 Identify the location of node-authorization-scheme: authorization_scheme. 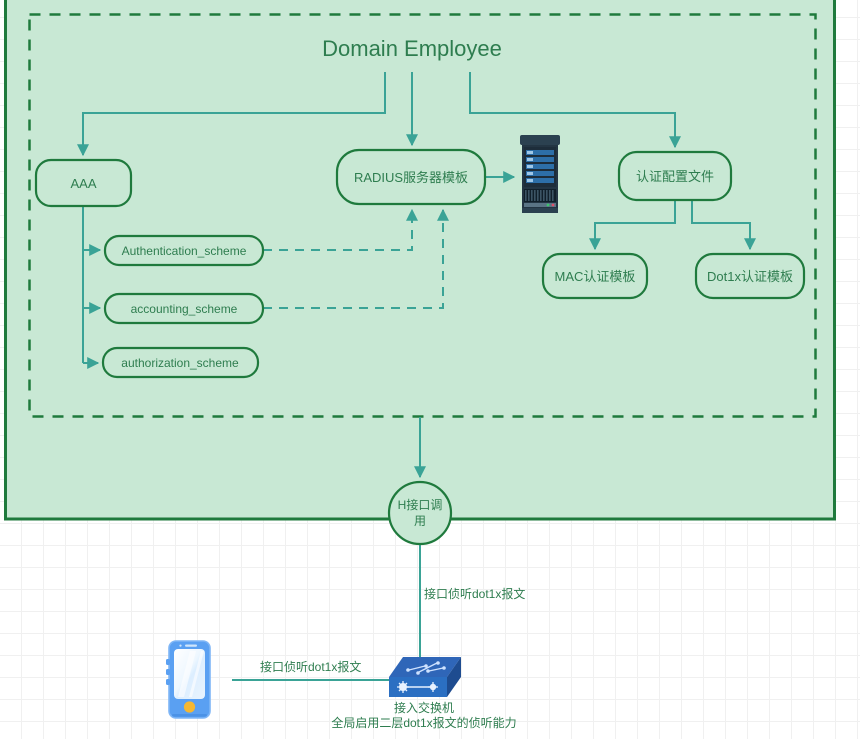
(180, 362).